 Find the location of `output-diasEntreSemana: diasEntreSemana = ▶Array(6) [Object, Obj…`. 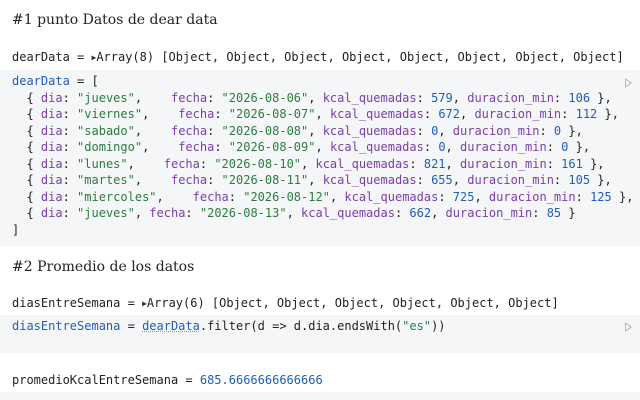

output-diasEntreSemana: diasEntreSemana = ▶Array(6) [Object, Obj… is located at coordinates (285, 303).